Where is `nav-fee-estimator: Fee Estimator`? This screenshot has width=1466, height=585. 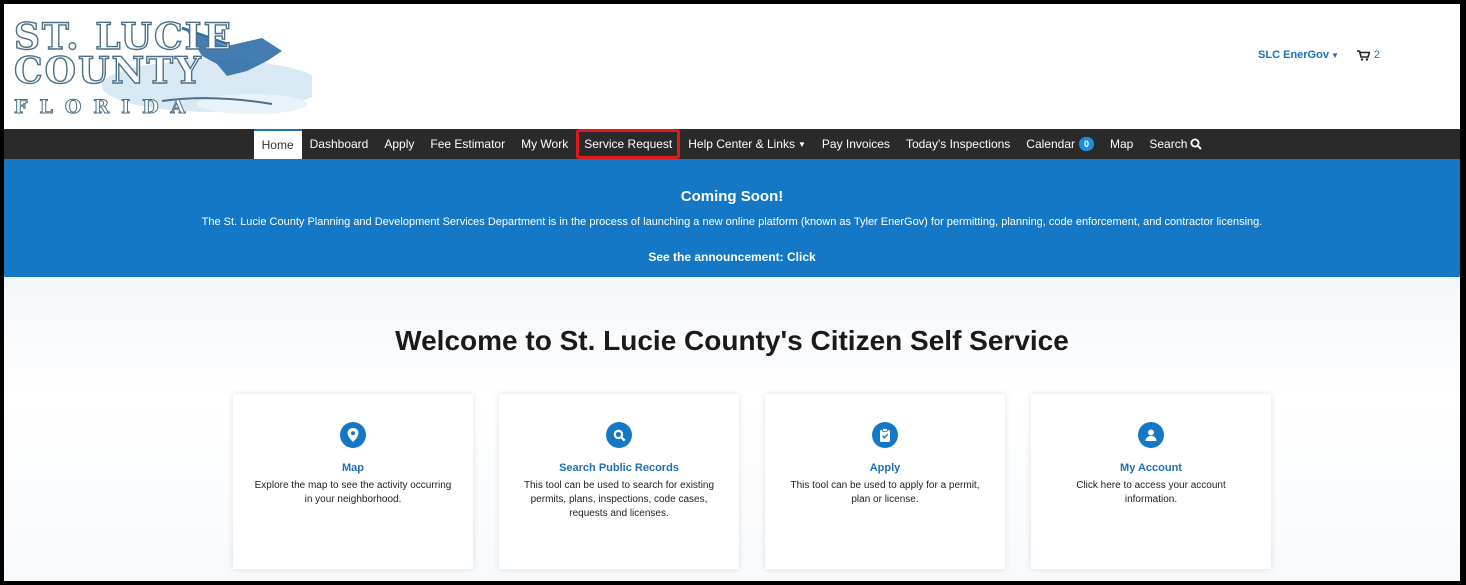
nav-fee-estimator: Fee Estimator is located at coordinates (467, 144).